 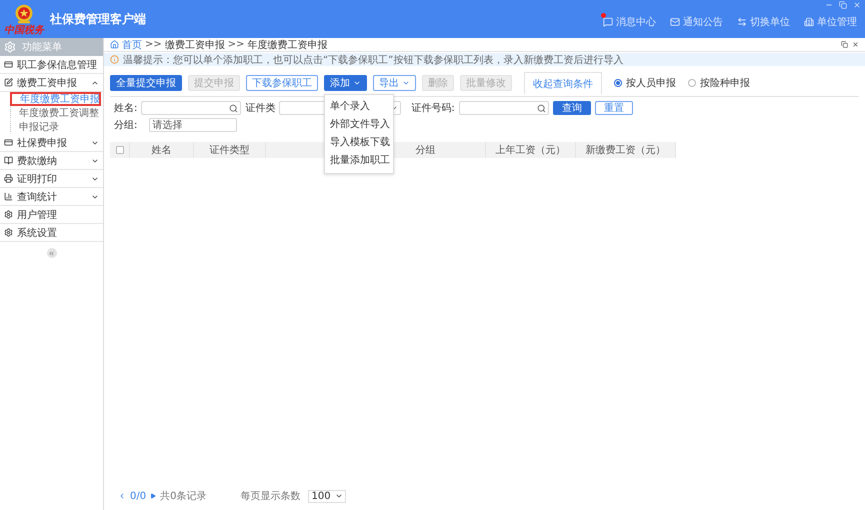 What do you see at coordinates (138, 496) in the screenshot?
I see `page-counter: 0/0` at bounding box center [138, 496].